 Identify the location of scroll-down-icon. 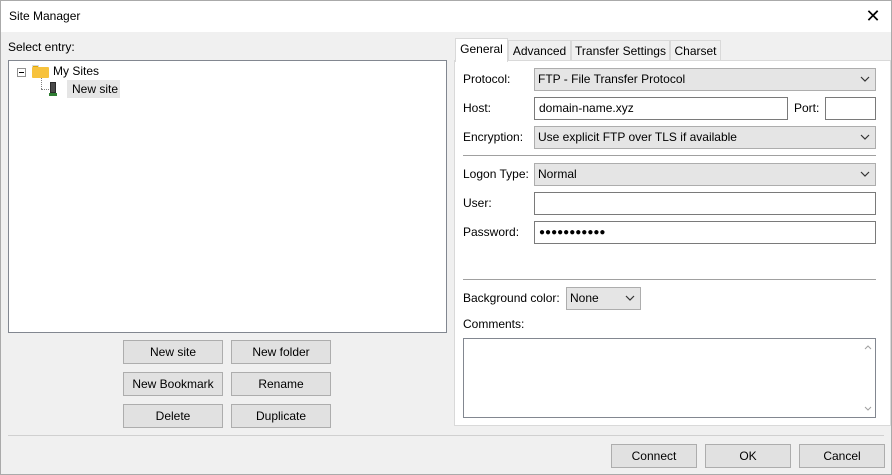
(868, 409).